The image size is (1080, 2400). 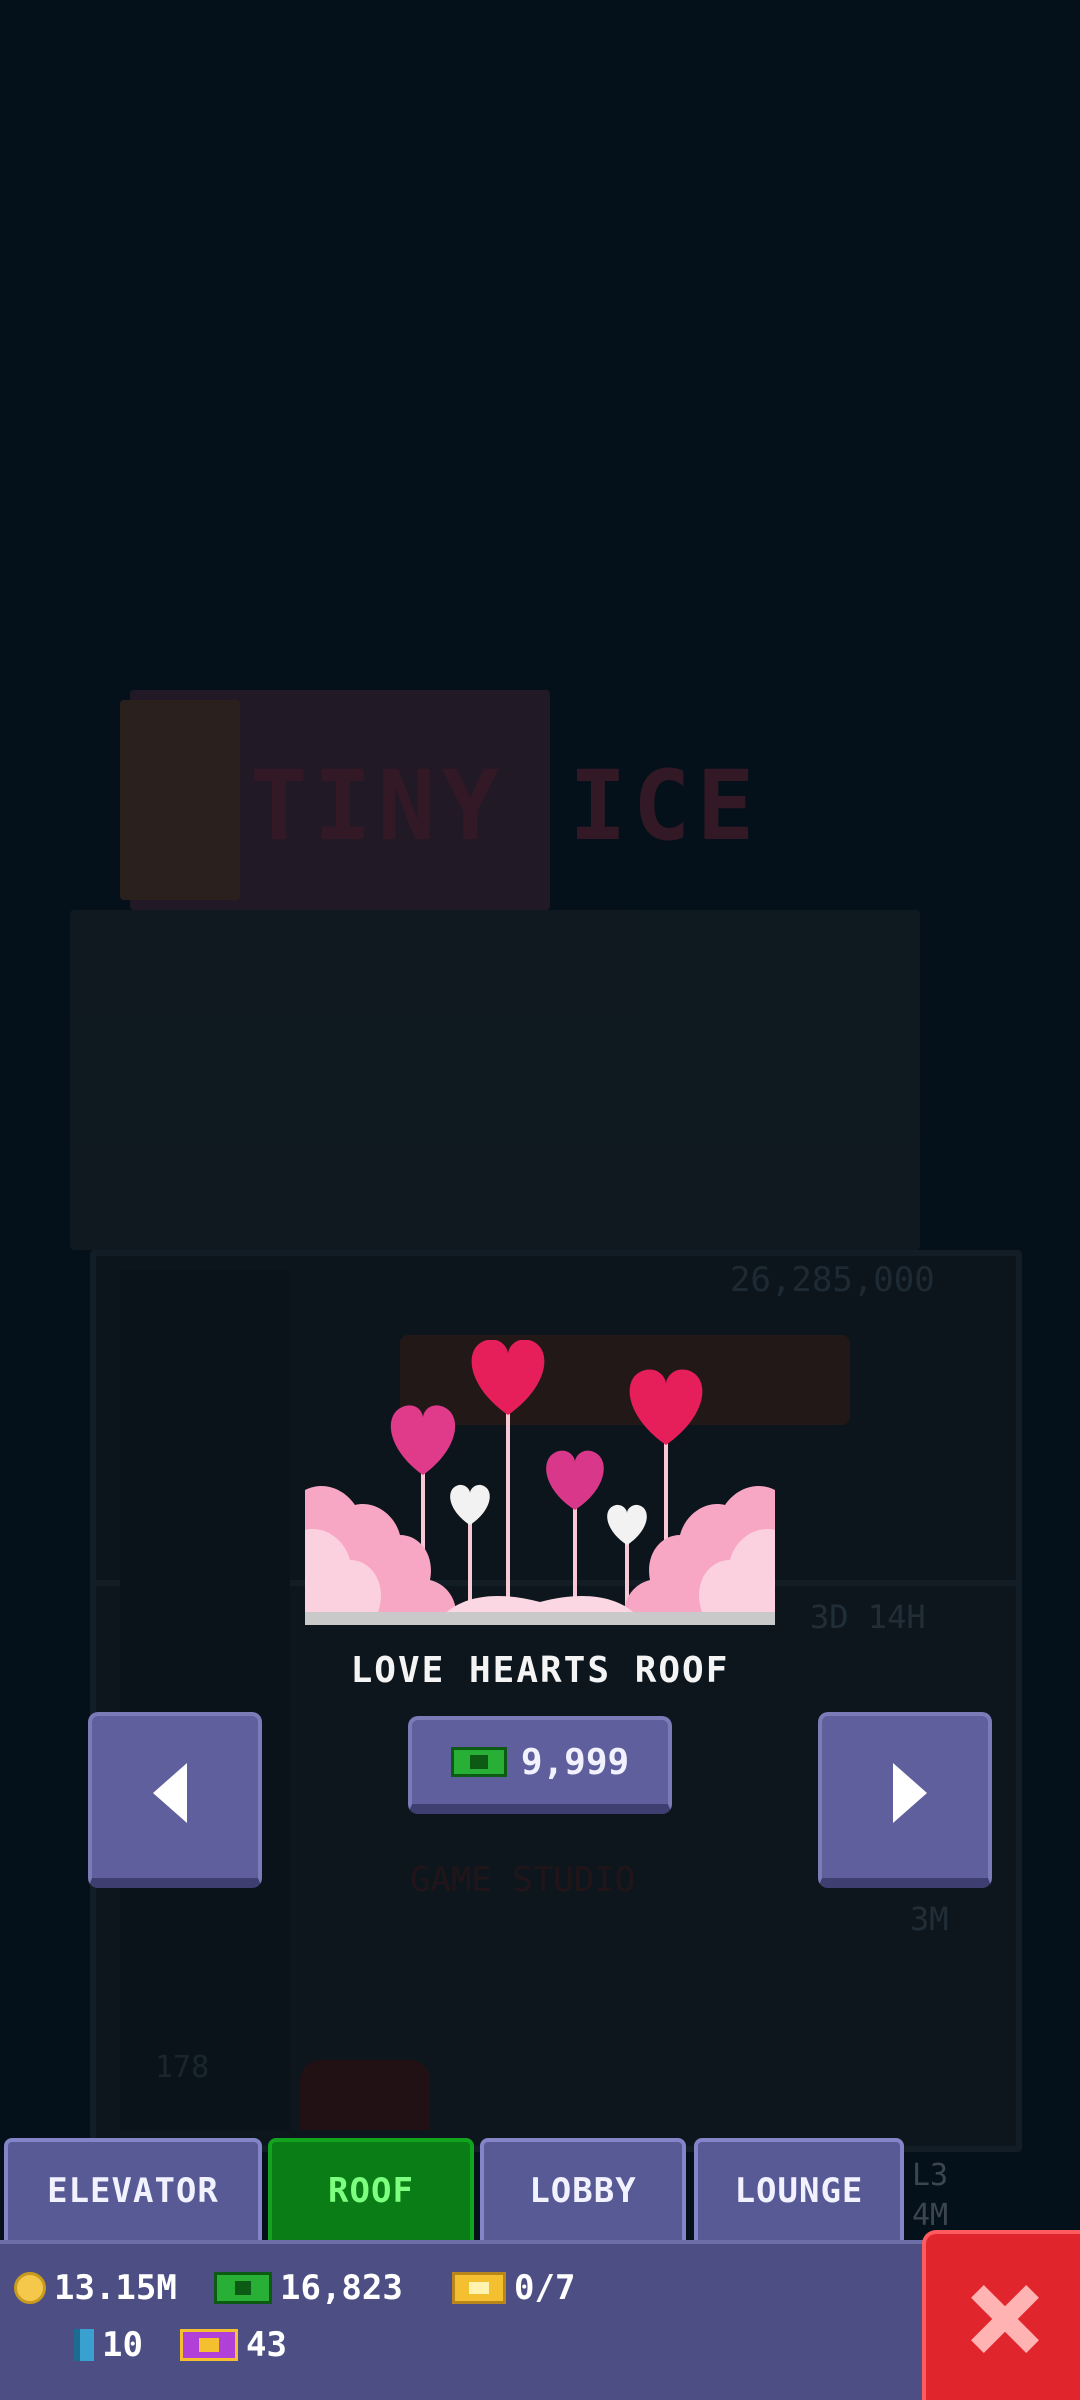 I want to click on floor-cost: 26,285,000, so click(x=832, y=1280).